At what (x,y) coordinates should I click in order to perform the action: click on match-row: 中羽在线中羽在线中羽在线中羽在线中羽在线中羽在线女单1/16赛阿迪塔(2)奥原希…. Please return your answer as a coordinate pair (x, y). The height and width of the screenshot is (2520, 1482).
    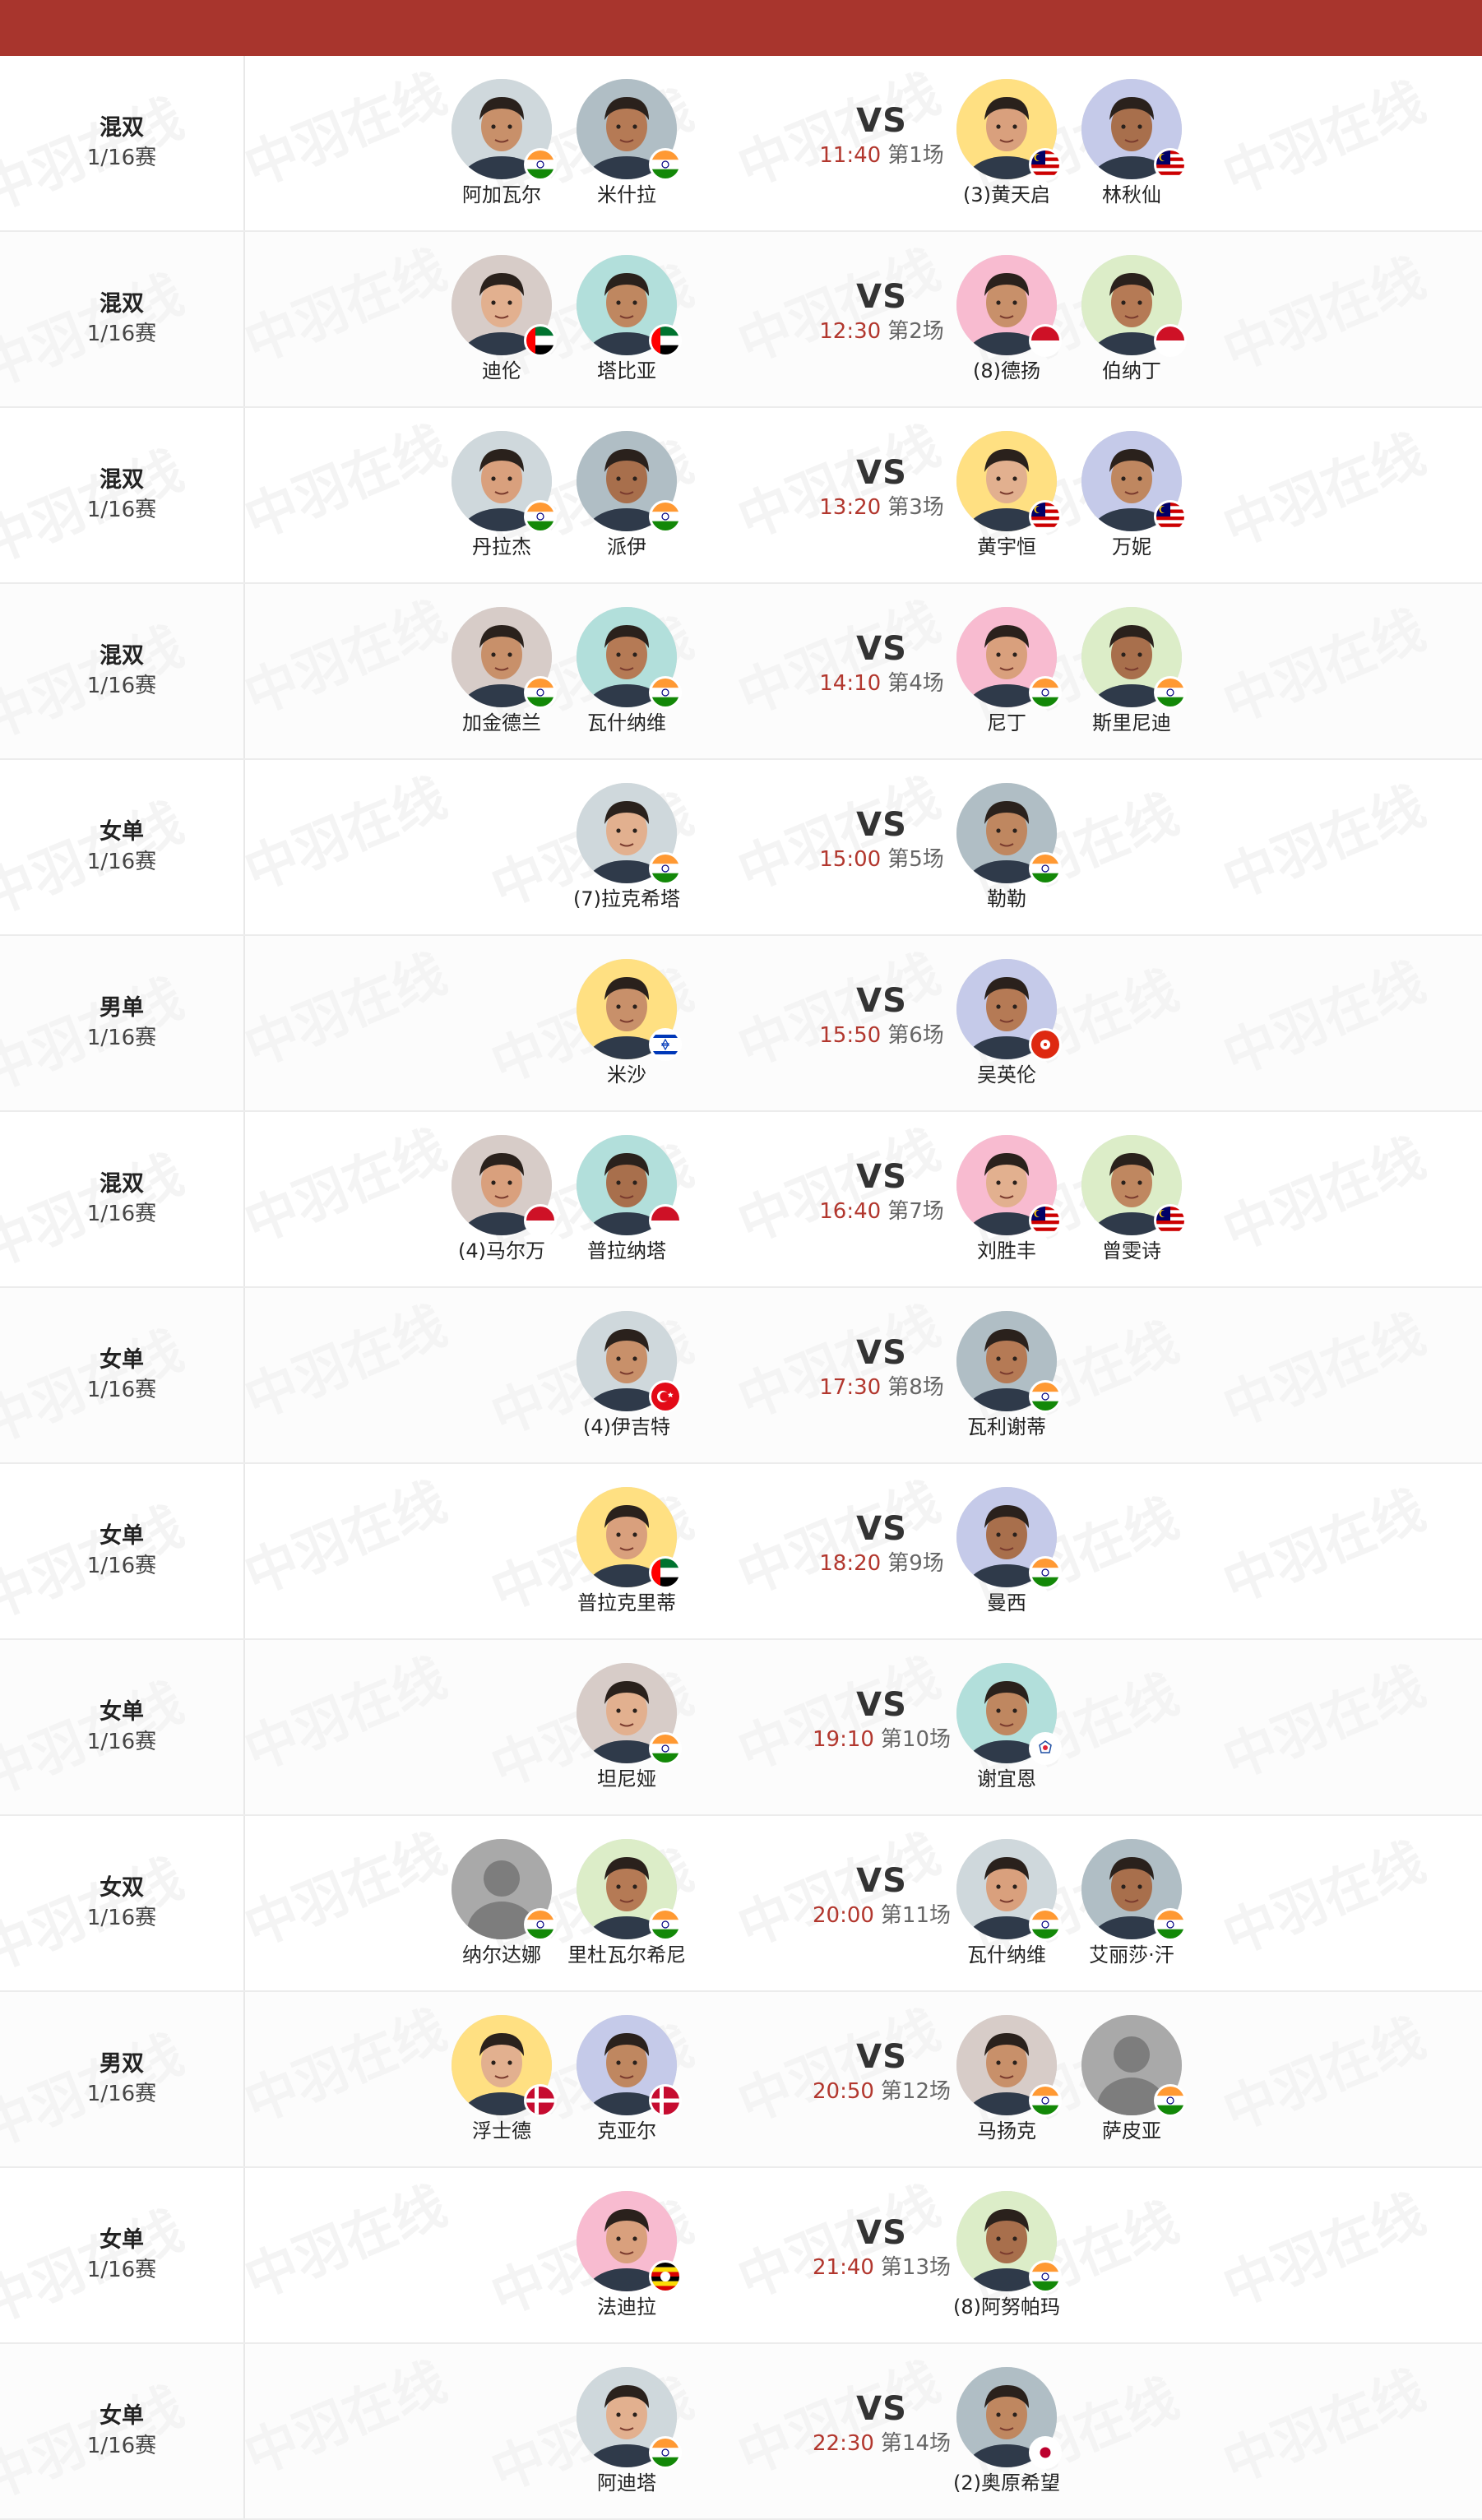
    Looking at the image, I should click on (741, 2432).